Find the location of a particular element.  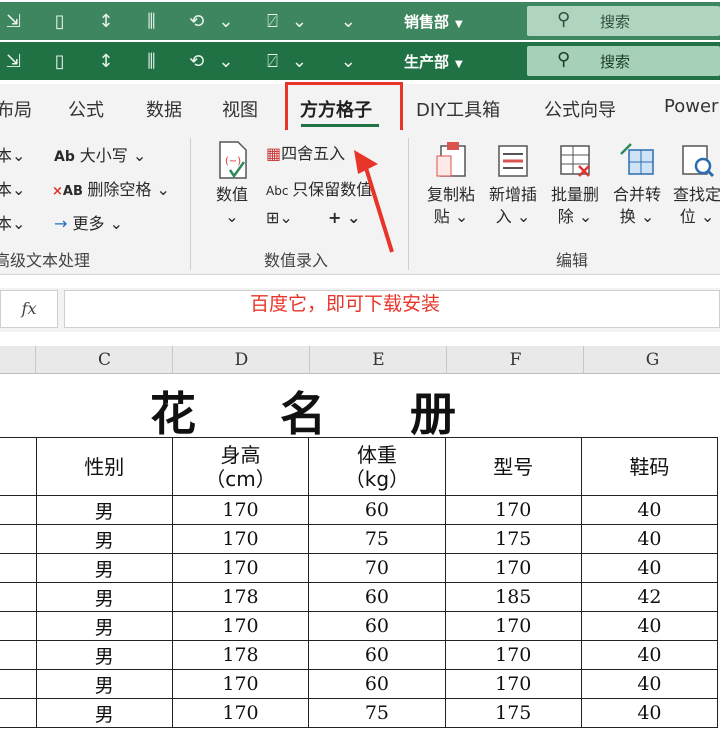

table-row: 男 178 60 170 40 is located at coordinates (359, 655).